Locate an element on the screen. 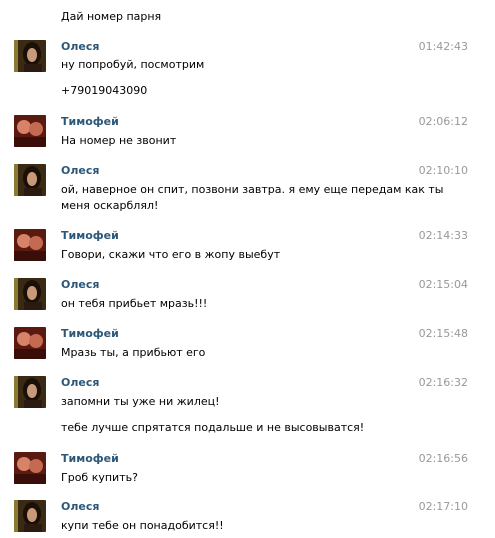  message-time: 02:17:10 is located at coordinates (443, 506).